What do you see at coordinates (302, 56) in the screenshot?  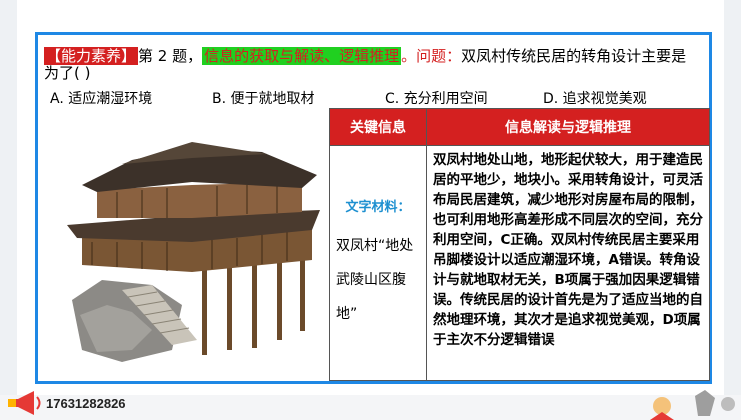 I see `question-skill: 信息的获取与解读、逻辑推理` at bounding box center [302, 56].